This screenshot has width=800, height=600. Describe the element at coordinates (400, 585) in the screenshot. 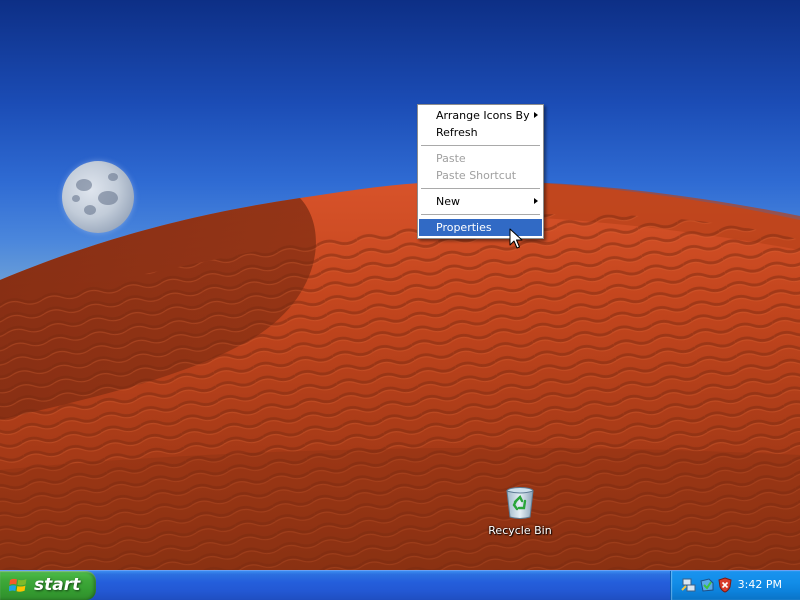

I see `taskbar: start 3:42 PM` at that location.